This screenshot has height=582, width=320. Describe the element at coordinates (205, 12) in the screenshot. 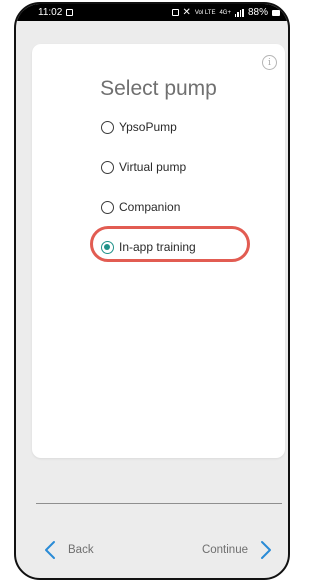

I see `volte-label: Vol LTE` at that location.